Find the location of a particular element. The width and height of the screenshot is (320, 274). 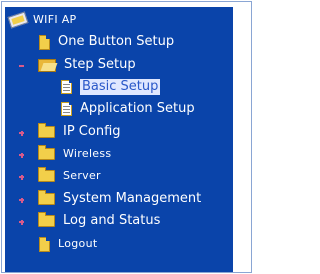

expand-toggle-system-management is located at coordinates (21, 200).